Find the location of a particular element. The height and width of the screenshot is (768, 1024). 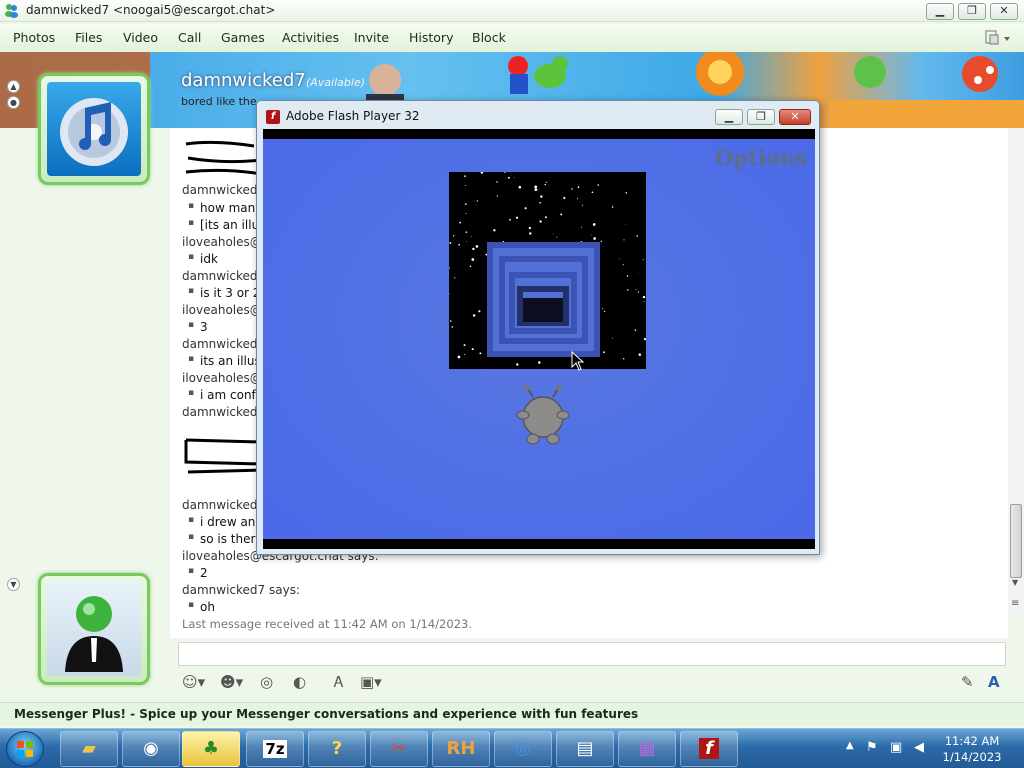

contact-avatar is located at coordinates (94, 129).